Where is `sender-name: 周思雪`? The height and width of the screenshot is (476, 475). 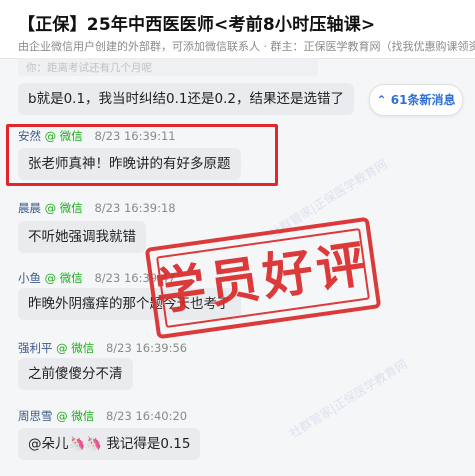
sender-name: 周思雪 is located at coordinates (35, 416).